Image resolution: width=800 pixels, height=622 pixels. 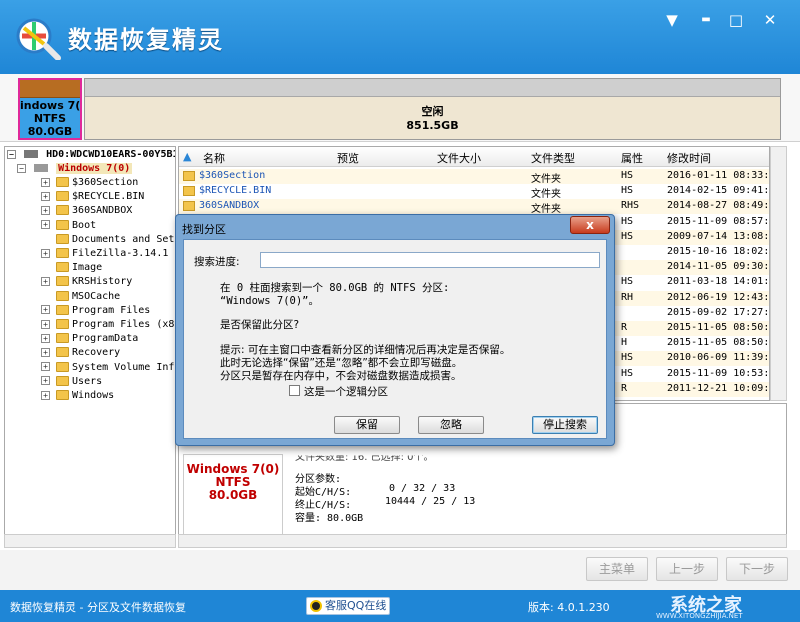 What do you see at coordinates (294, 390) in the screenshot?
I see `logical-partition-checkbox` at bounding box center [294, 390].